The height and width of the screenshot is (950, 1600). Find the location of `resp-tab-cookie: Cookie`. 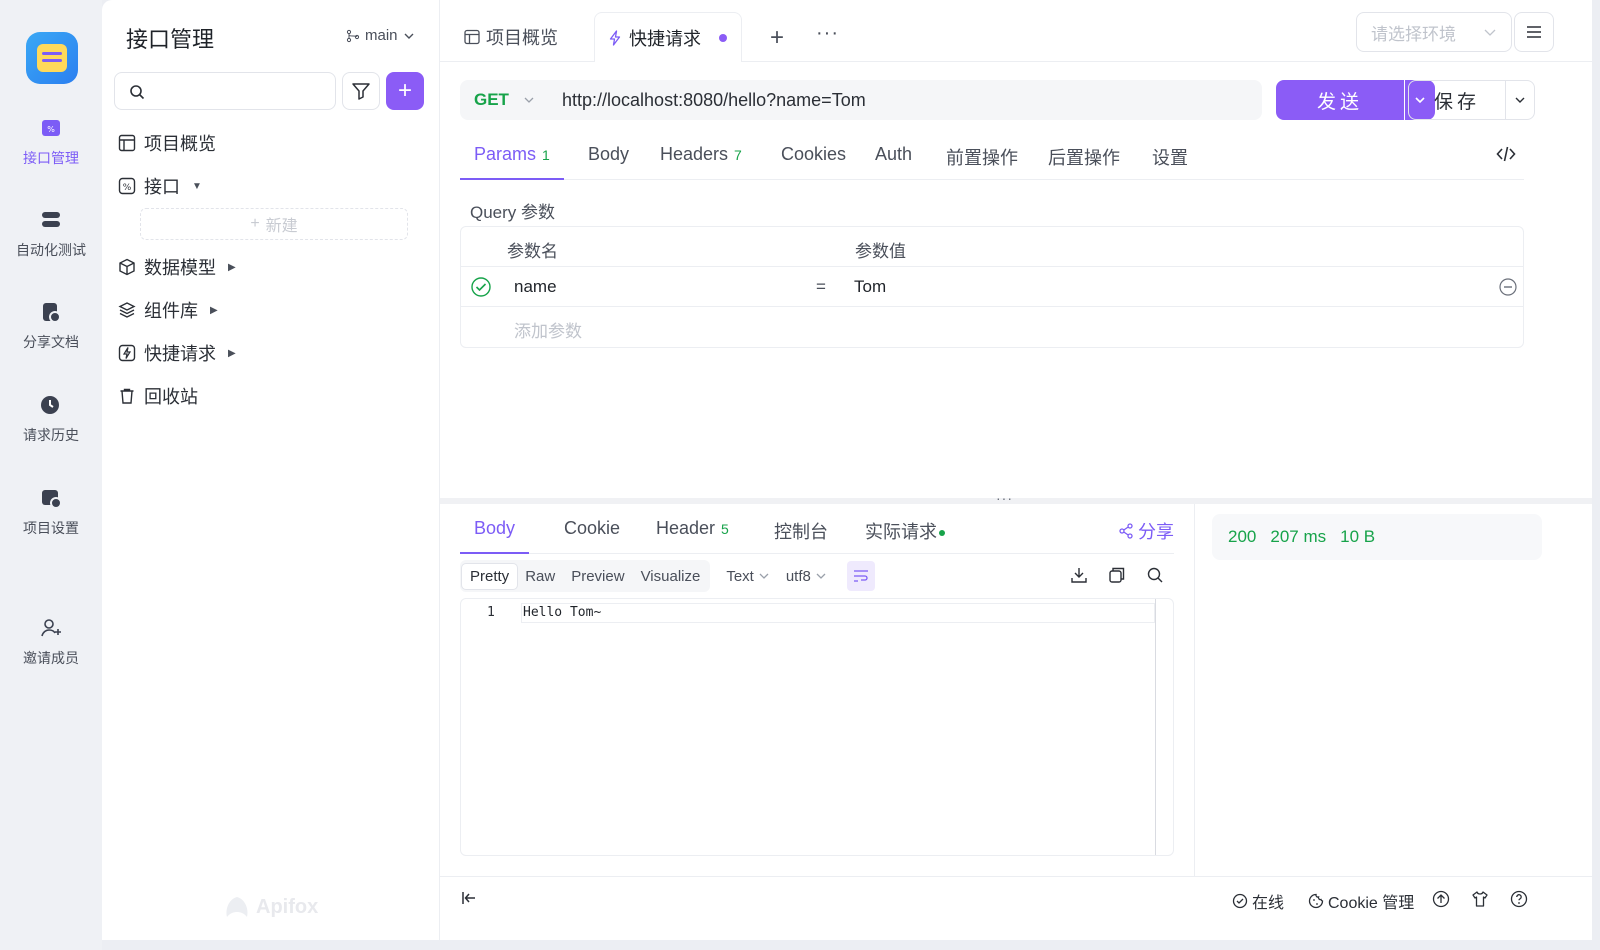

resp-tab-cookie: Cookie is located at coordinates (592, 536).